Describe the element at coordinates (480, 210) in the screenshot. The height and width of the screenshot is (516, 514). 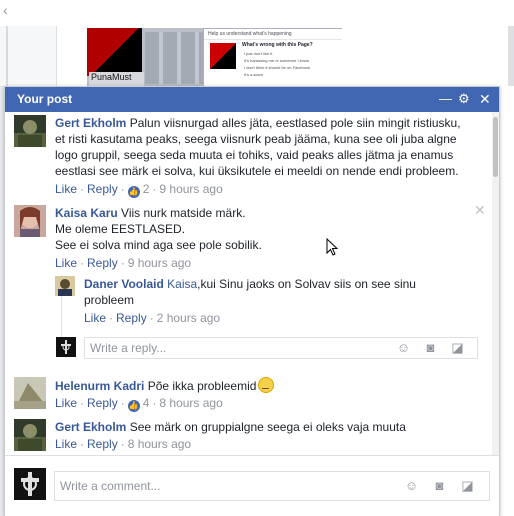
I see `hide-comment-close-icon: ✕` at that location.